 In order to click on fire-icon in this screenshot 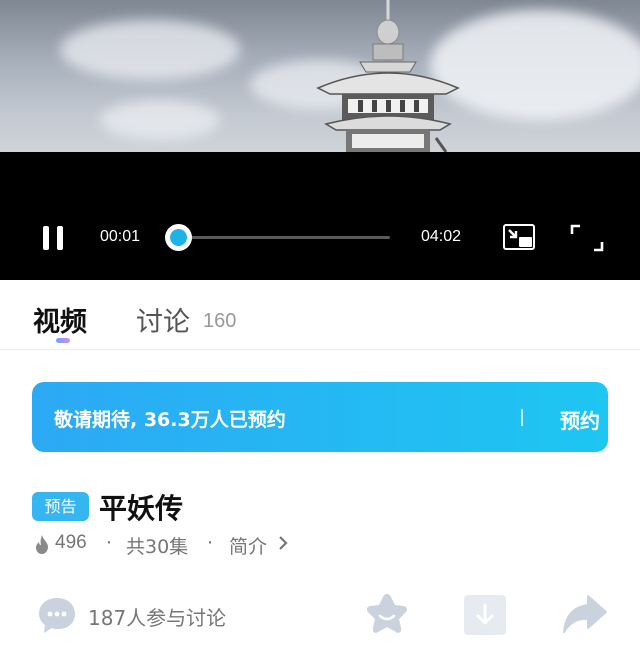, I will do `click(42, 544)`.